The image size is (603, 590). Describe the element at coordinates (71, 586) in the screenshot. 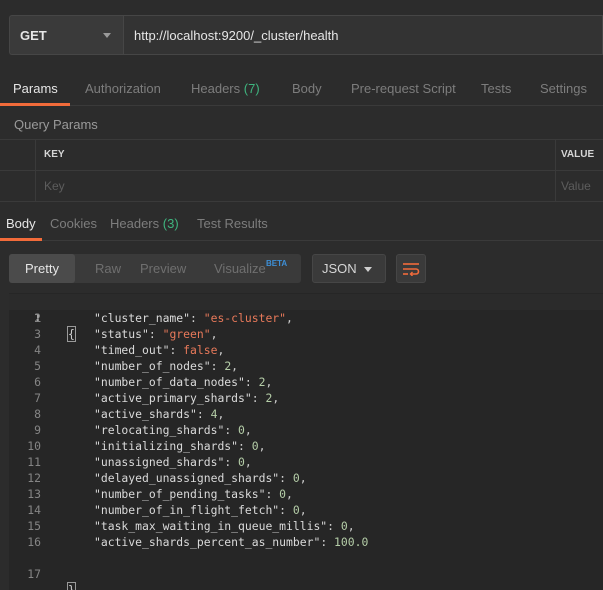

I see `close-brace: }` at that location.